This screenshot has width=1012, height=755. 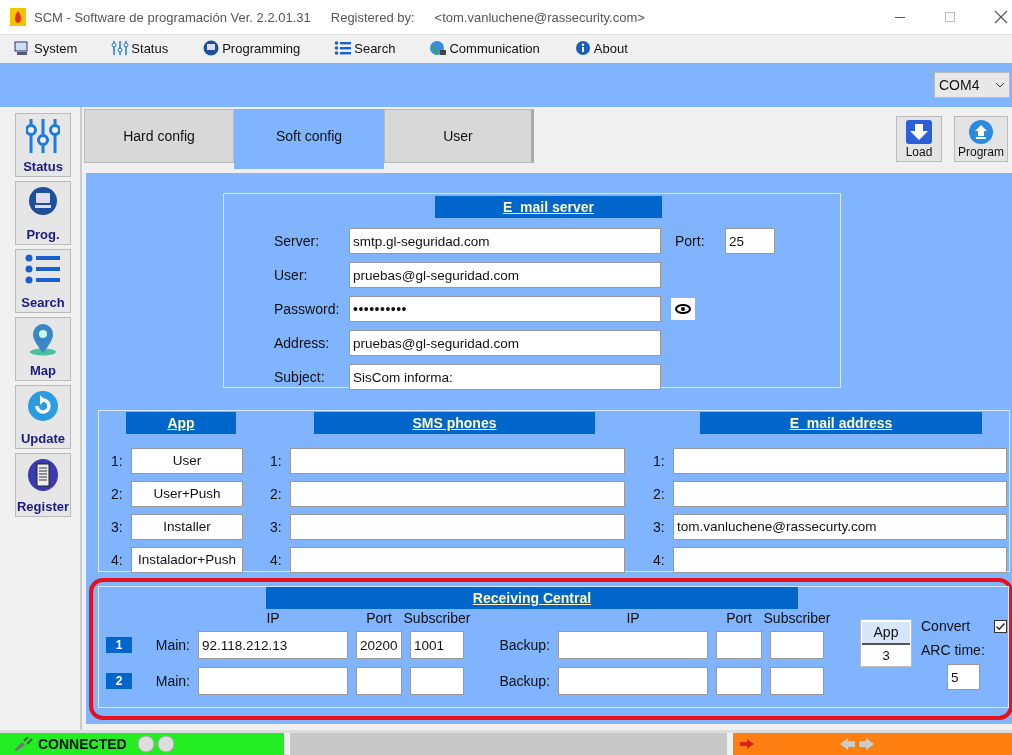 I want to click on toolbar-button: Load, so click(x=919, y=139).